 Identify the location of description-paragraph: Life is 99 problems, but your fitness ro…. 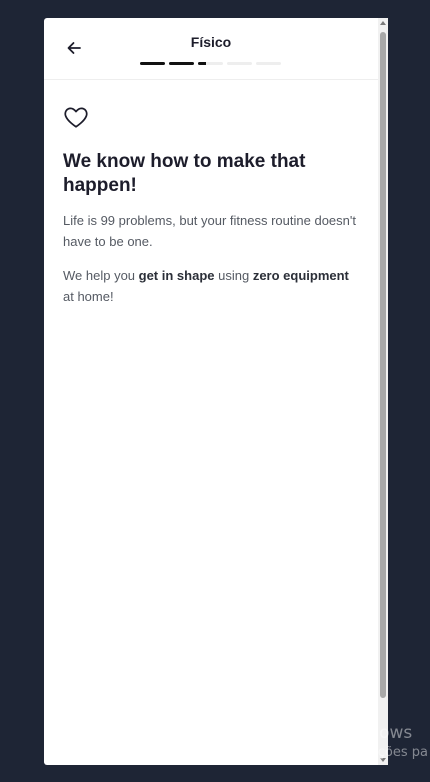
(209, 231).